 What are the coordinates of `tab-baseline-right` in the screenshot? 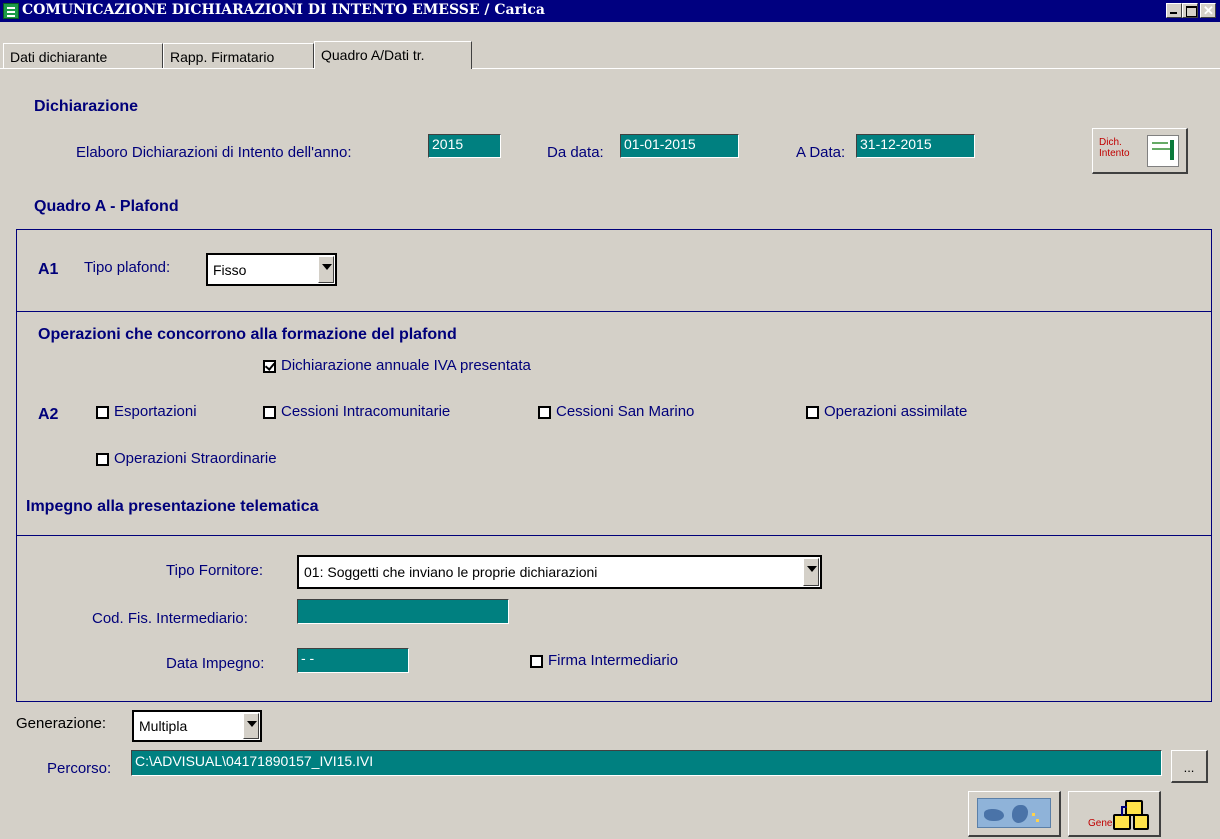 It's located at (846, 68).